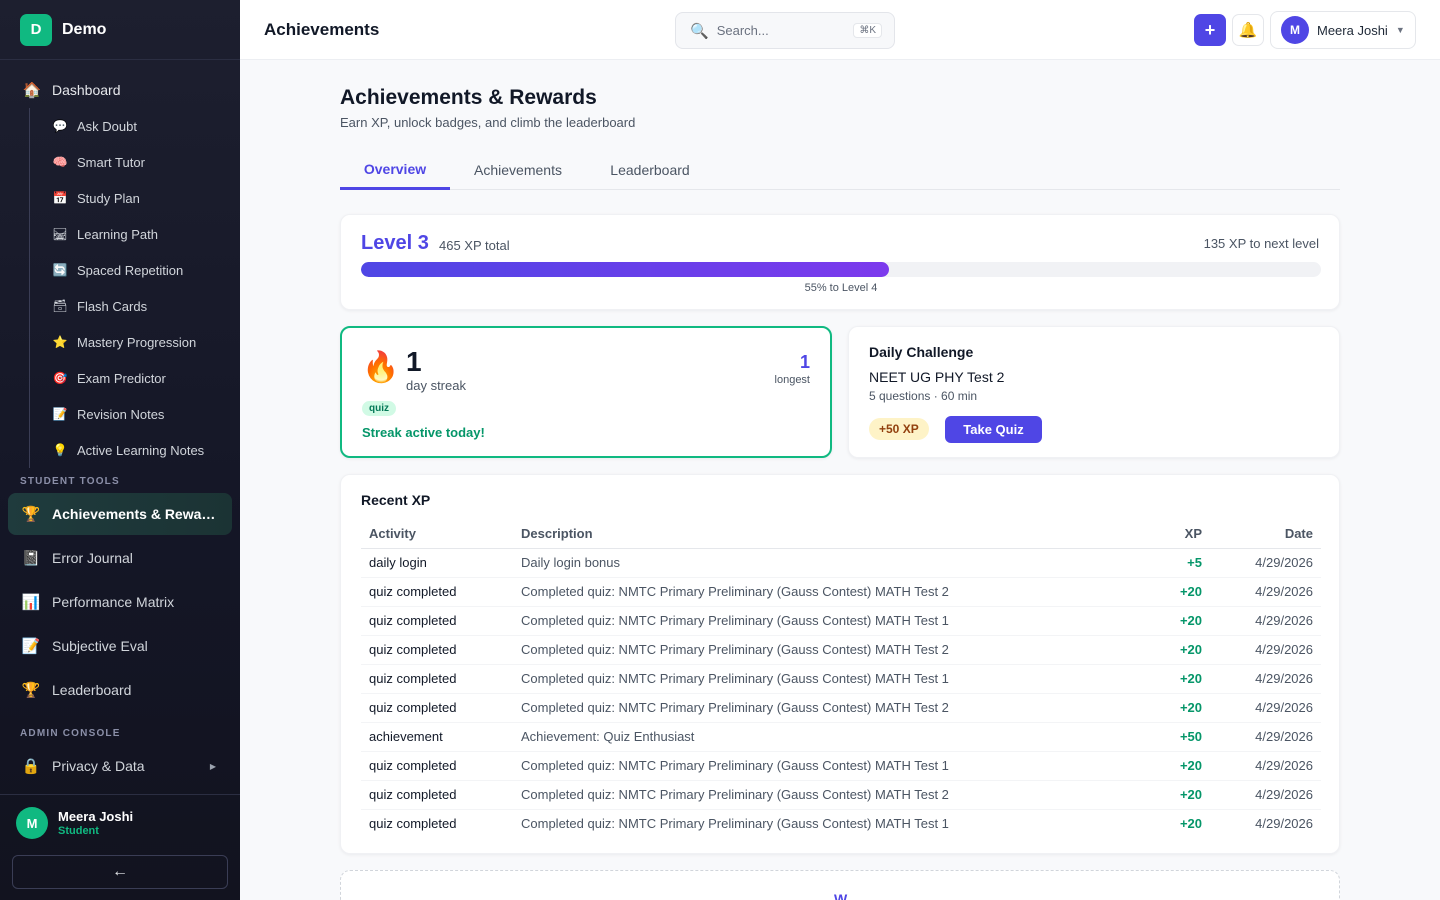 The width and height of the screenshot is (1440, 900). What do you see at coordinates (625, 269) in the screenshot?
I see `level-progress-fill` at bounding box center [625, 269].